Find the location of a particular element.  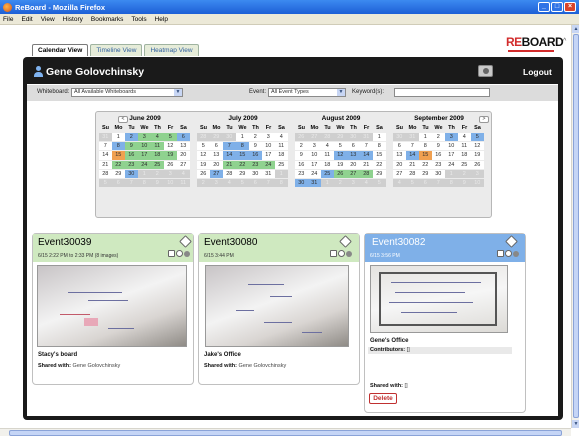

event-title: Event30082 is located at coordinates (398, 242).